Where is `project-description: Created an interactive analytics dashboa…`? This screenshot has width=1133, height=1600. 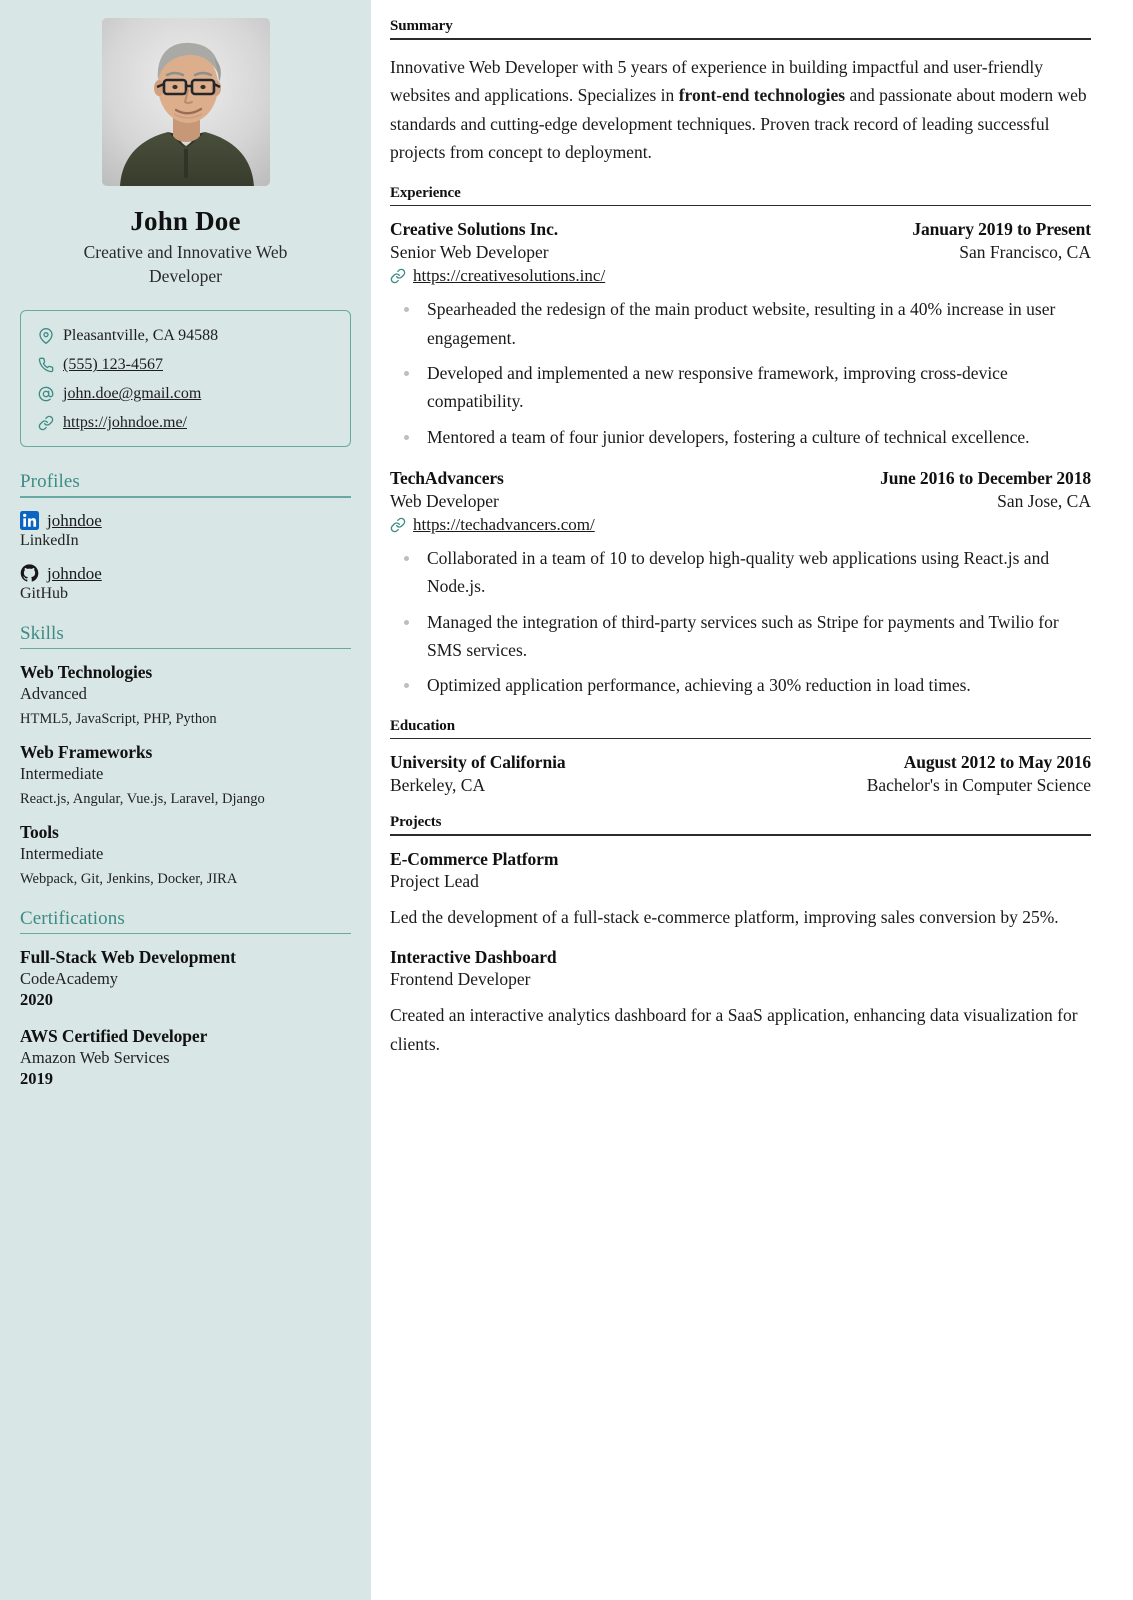 project-description: Created an interactive analytics dashboa… is located at coordinates (734, 1029).